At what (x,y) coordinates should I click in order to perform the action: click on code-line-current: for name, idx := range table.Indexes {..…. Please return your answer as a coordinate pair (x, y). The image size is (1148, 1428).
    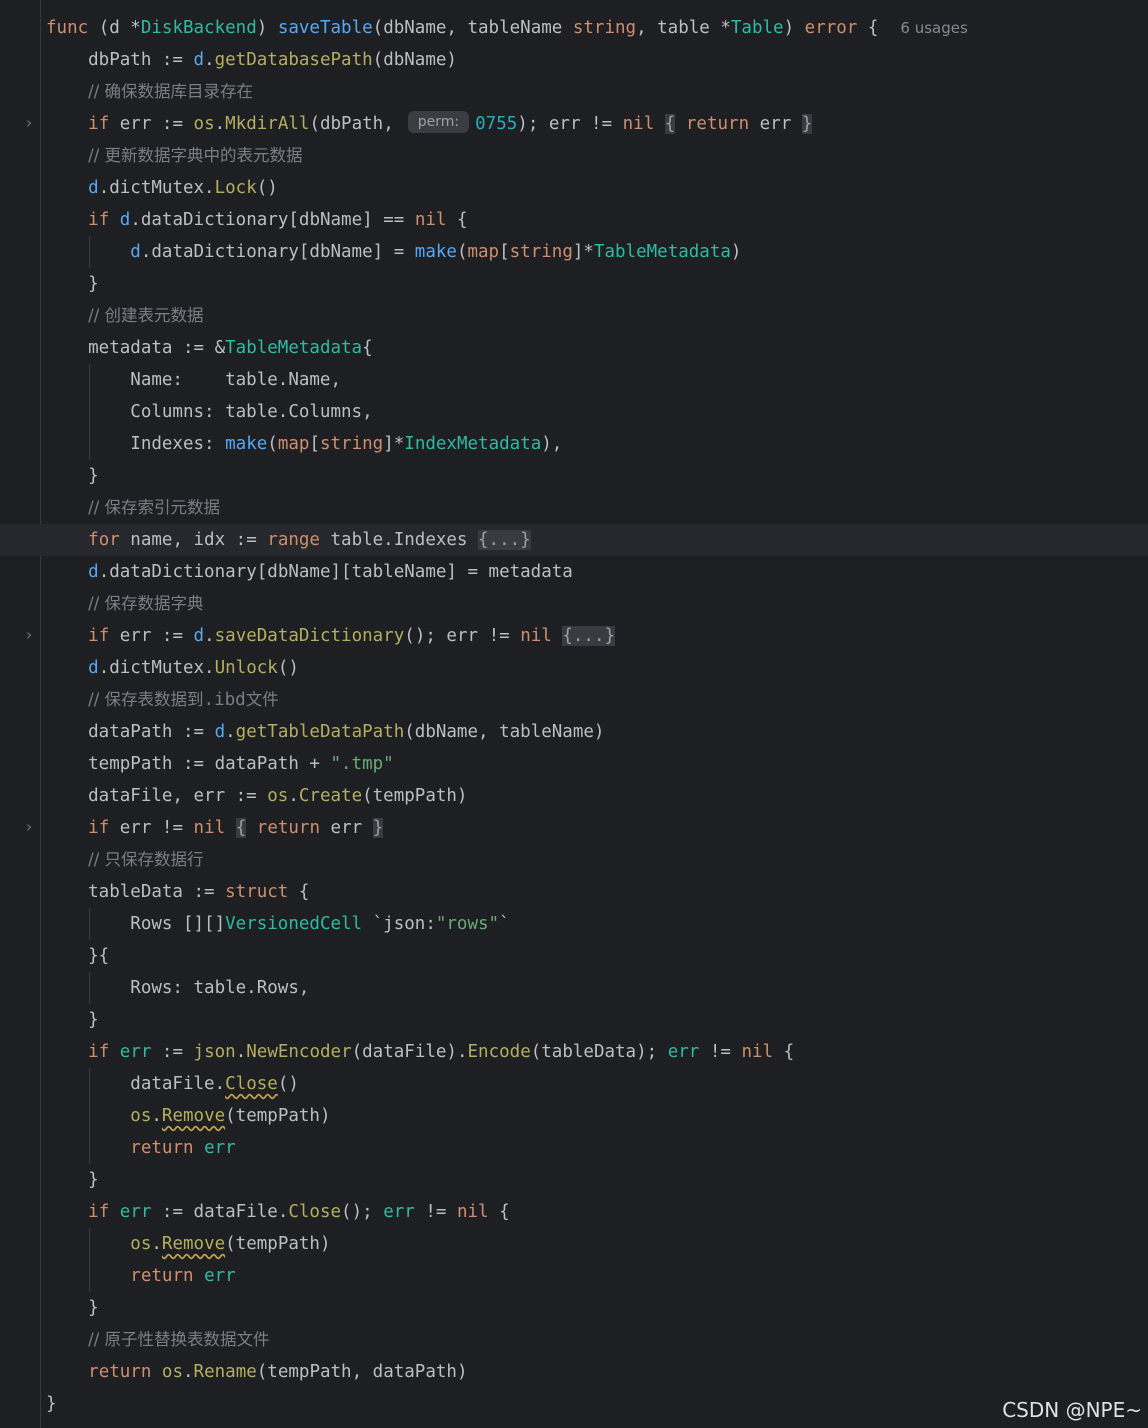
    Looking at the image, I should click on (574, 540).